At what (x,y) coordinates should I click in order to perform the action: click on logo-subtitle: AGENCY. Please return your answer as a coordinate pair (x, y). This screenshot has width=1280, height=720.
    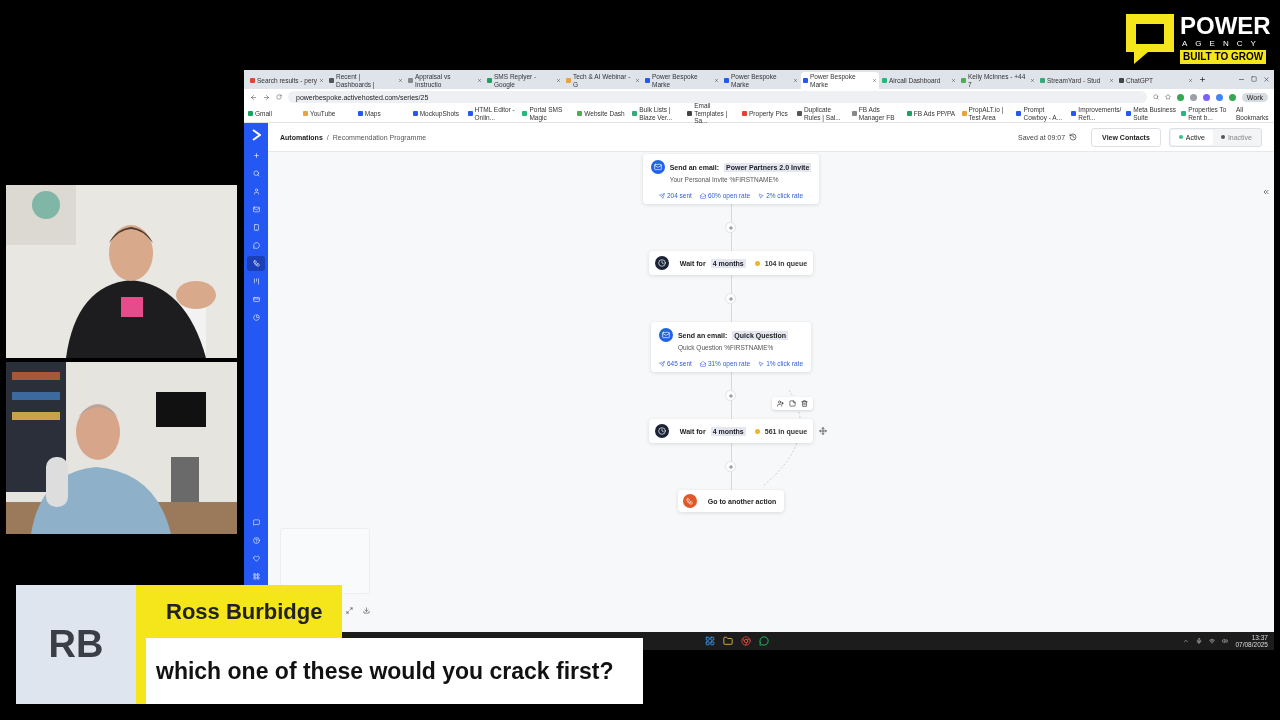
    Looking at the image, I should click on (1223, 44).